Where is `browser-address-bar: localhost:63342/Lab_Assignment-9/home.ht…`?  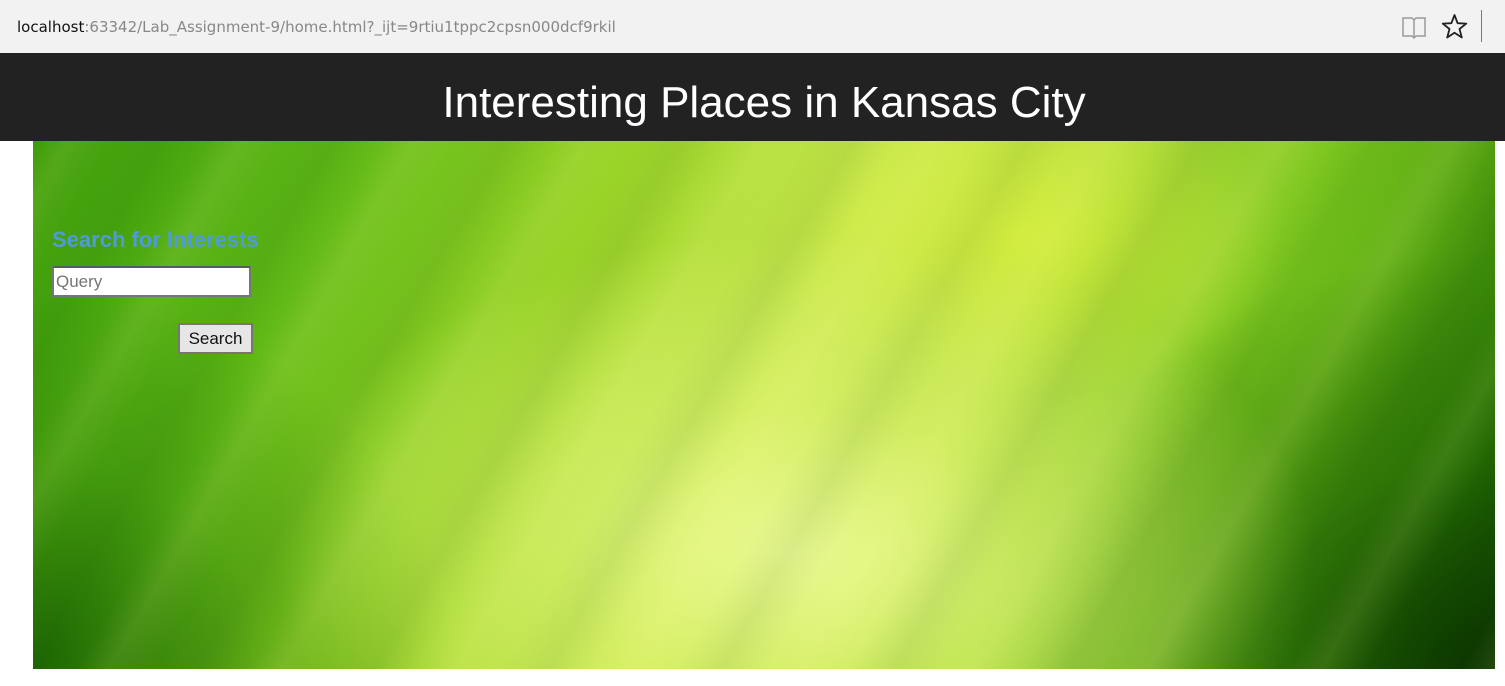
browser-address-bar: localhost:63342/Lab_Assignment-9/home.ht… is located at coordinates (752, 26).